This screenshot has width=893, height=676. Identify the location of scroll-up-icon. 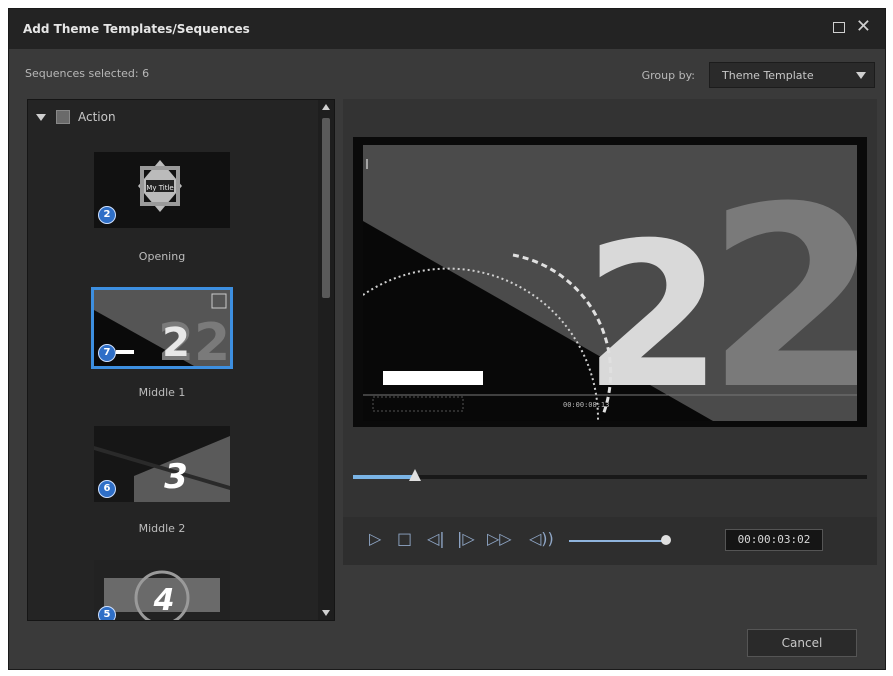
(326, 107).